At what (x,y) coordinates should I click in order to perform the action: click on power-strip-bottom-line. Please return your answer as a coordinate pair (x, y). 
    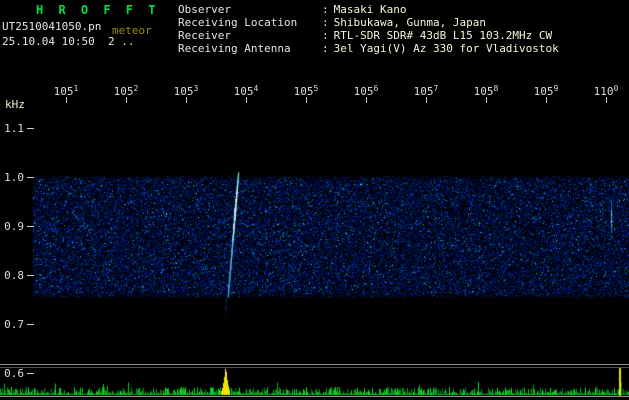
    Looking at the image, I should click on (314, 396).